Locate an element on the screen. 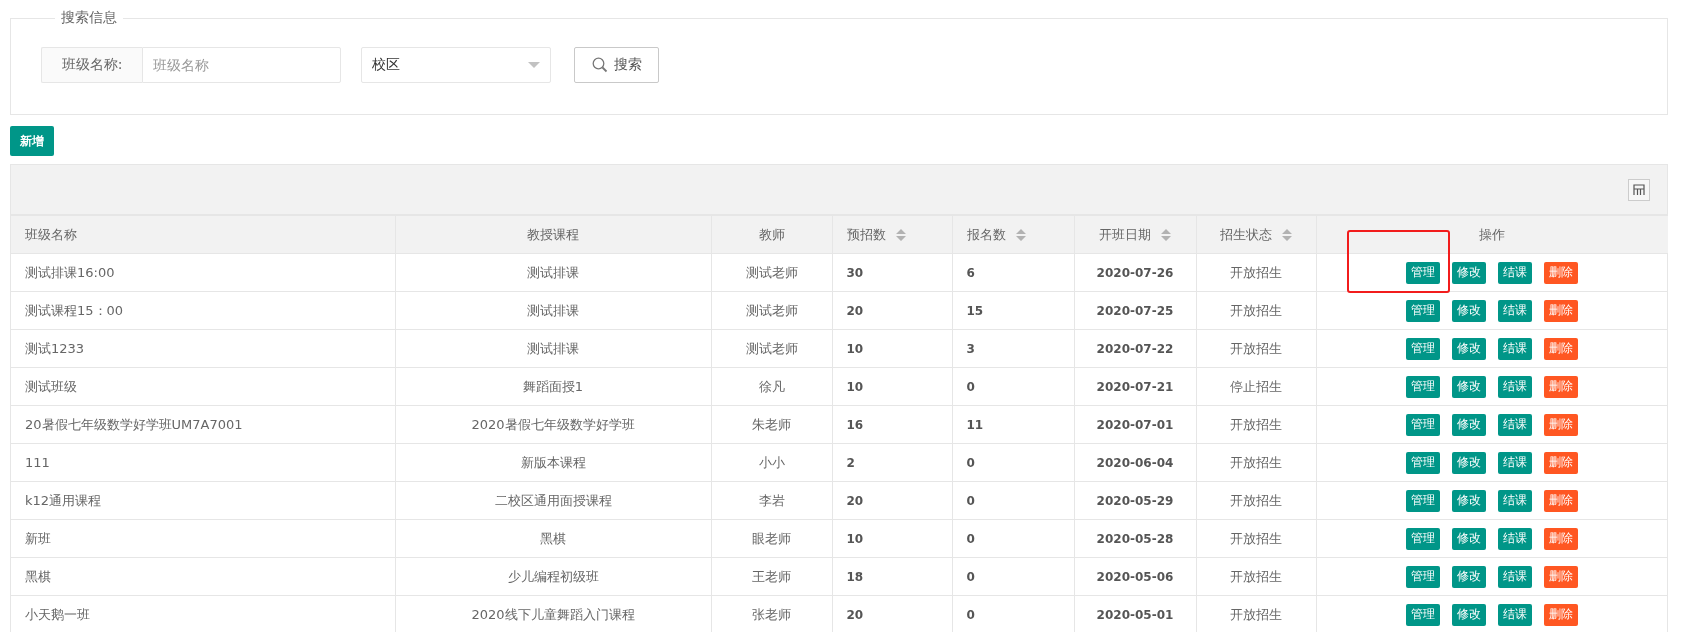 This screenshot has height=632, width=1692. table-cell: 2020-07-22 is located at coordinates (1135, 348).